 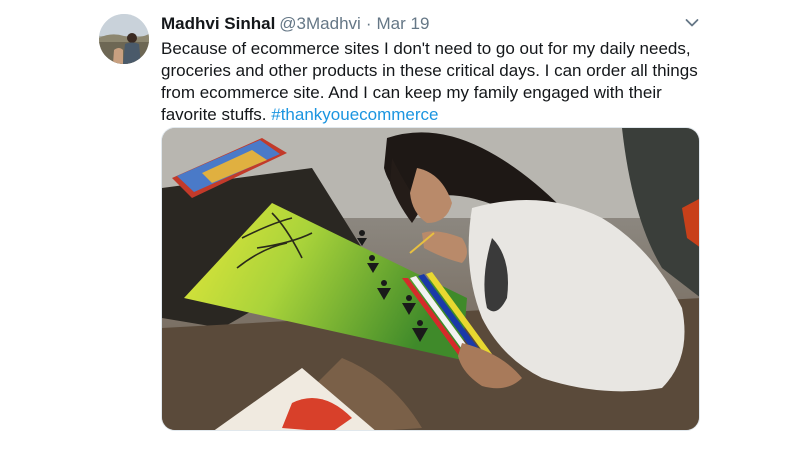 What do you see at coordinates (692, 23) in the screenshot?
I see `chevron-down-icon` at bounding box center [692, 23].